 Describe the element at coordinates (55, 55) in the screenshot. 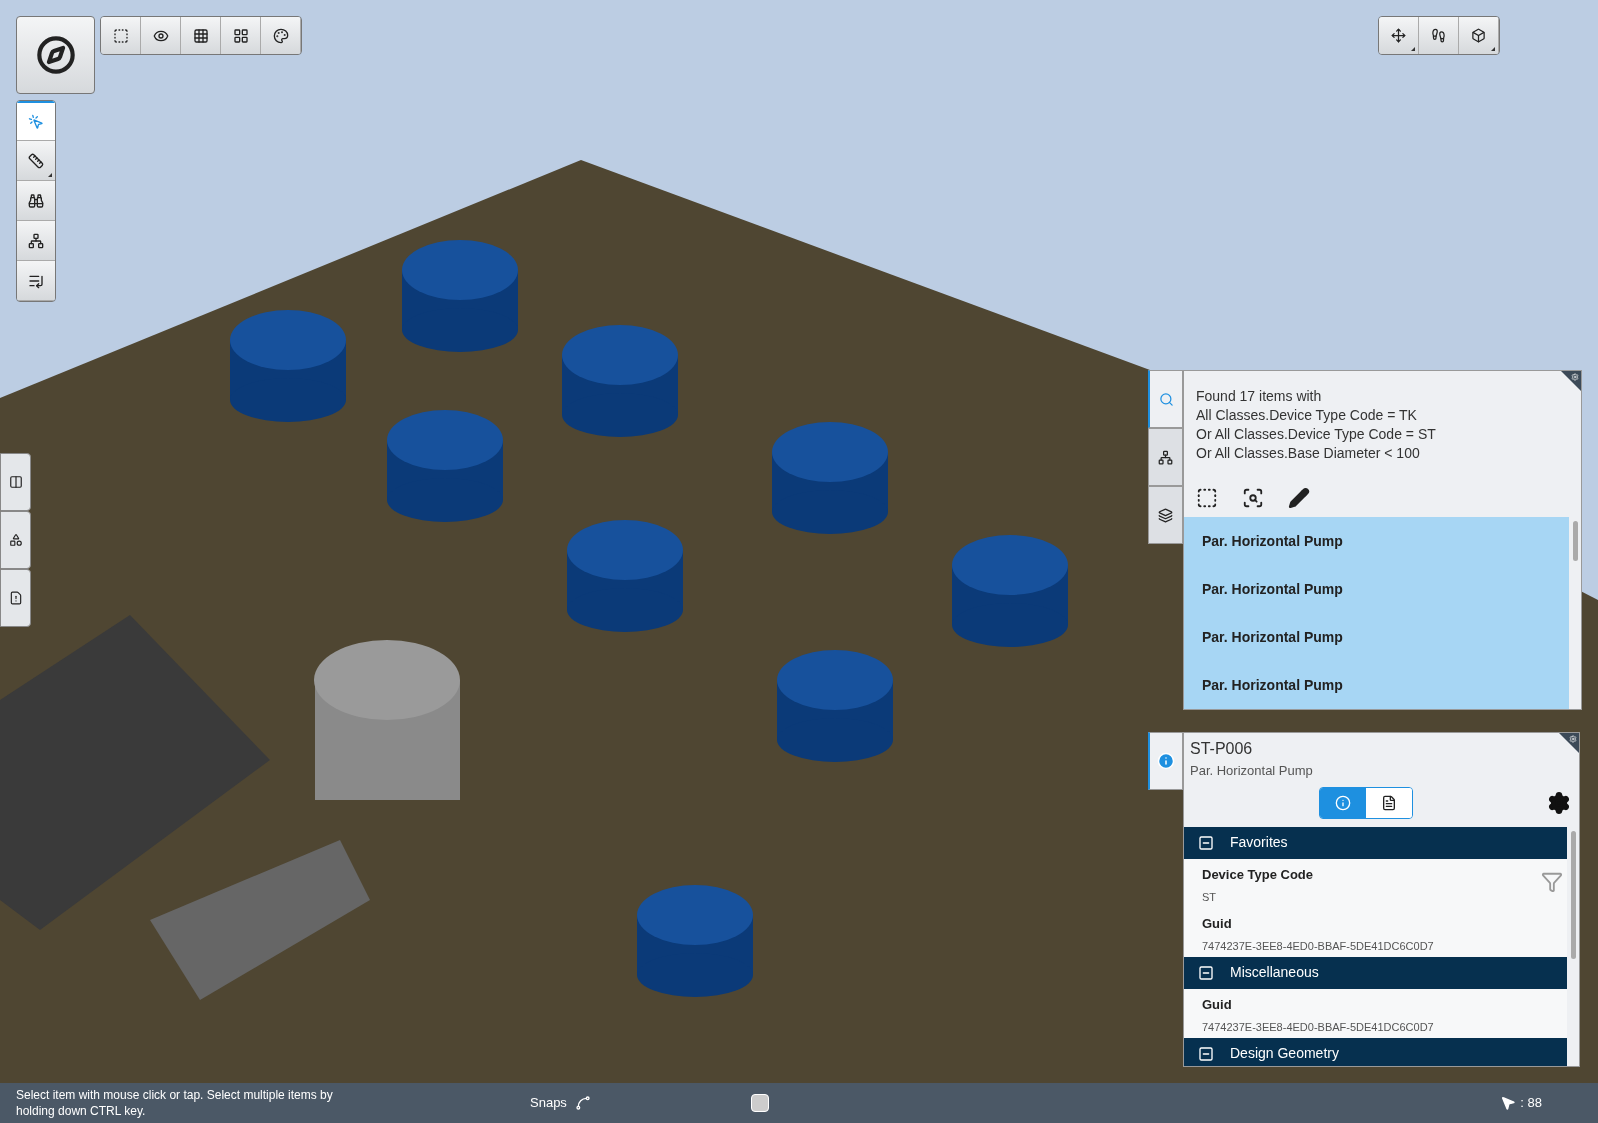

I see `app-logo-button` at that location.